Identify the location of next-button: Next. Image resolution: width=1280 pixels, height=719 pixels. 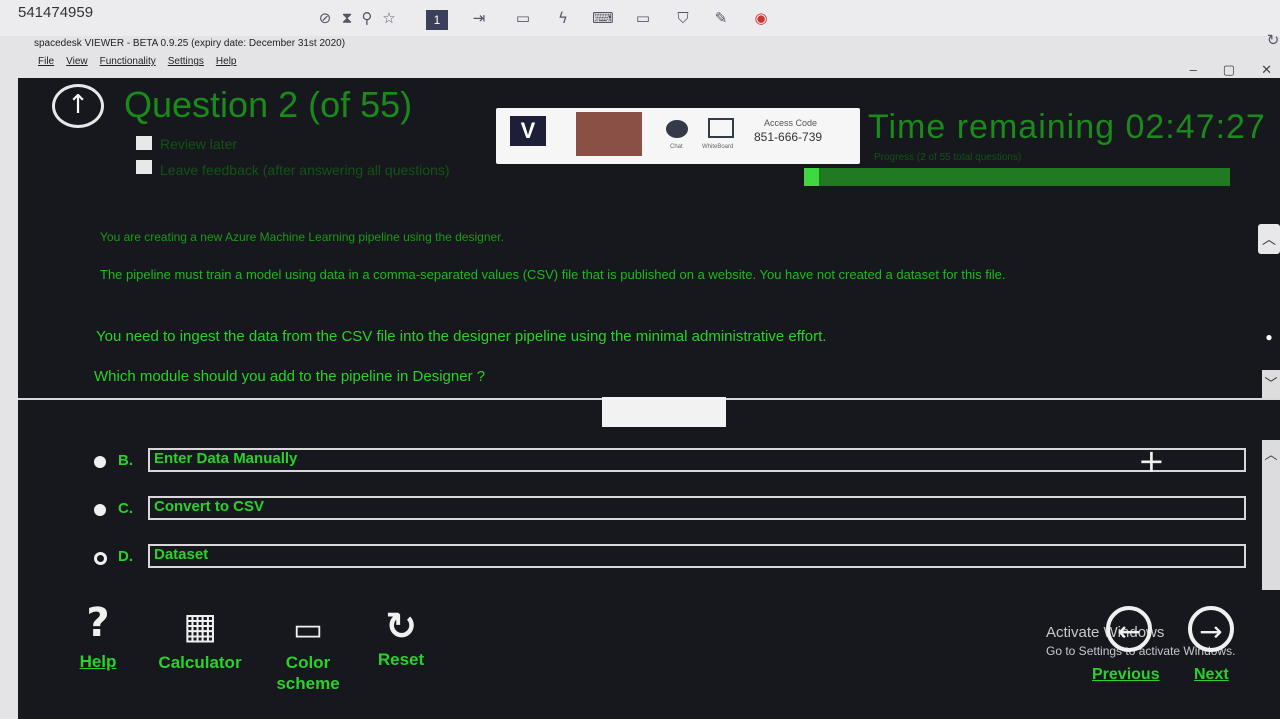
(1211, 675).